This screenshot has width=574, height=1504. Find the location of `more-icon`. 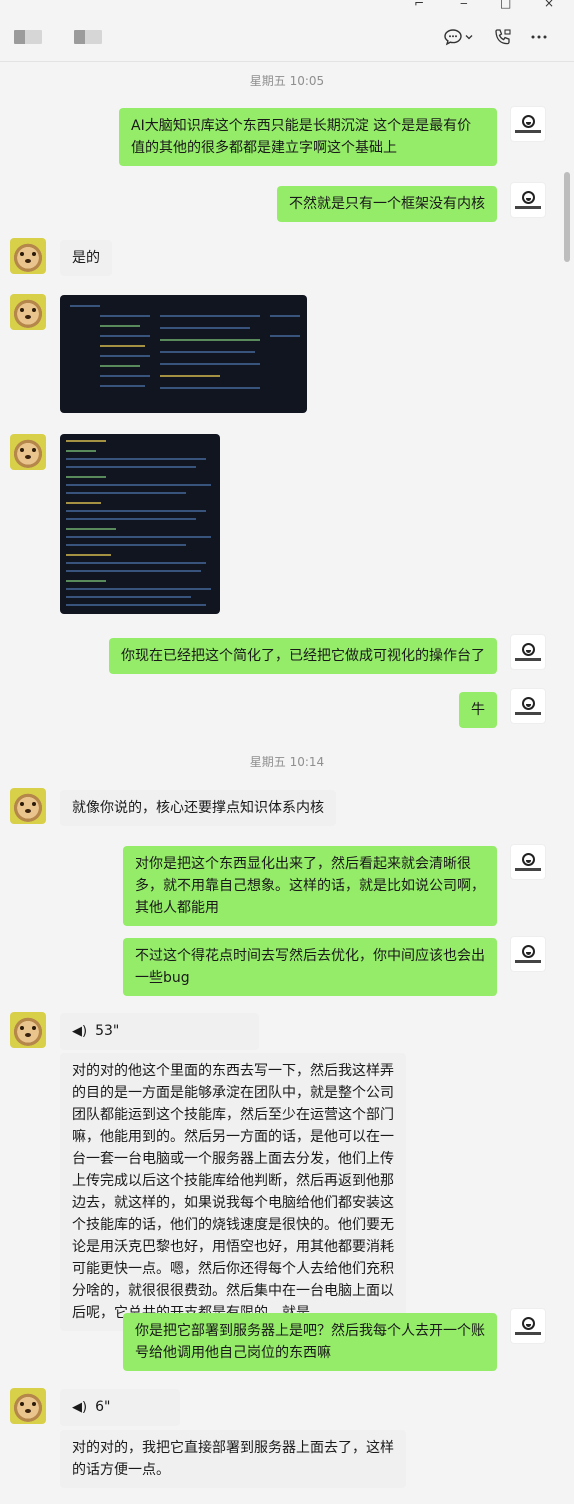

more-icon is located at coordinates (539, 37).